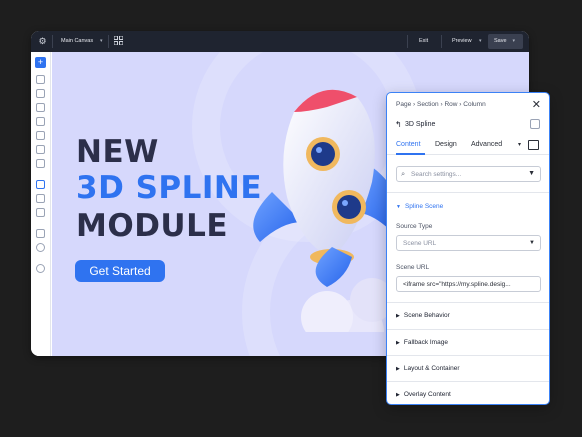 The height and width of the screenshot is (437, 582). I want to click on left-toolbar: +, so click(41, 204).